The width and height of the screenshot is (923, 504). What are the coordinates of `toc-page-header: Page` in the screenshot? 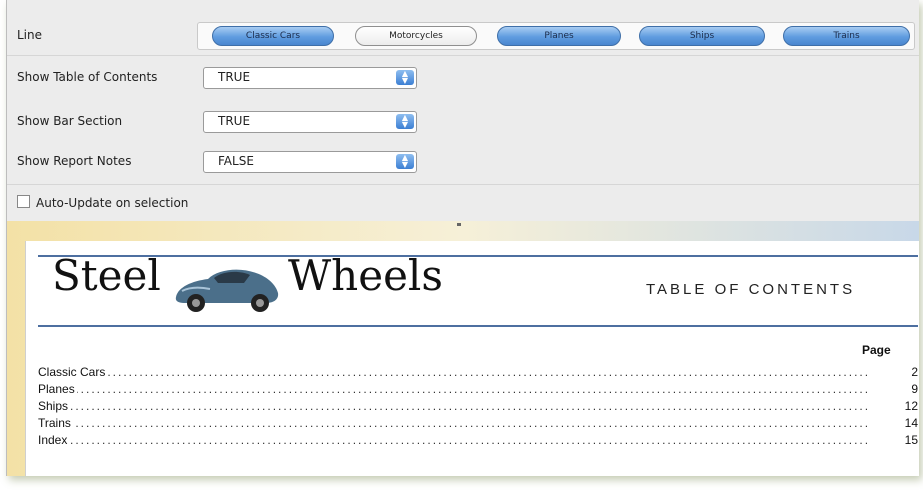 It's located at (876, 350).